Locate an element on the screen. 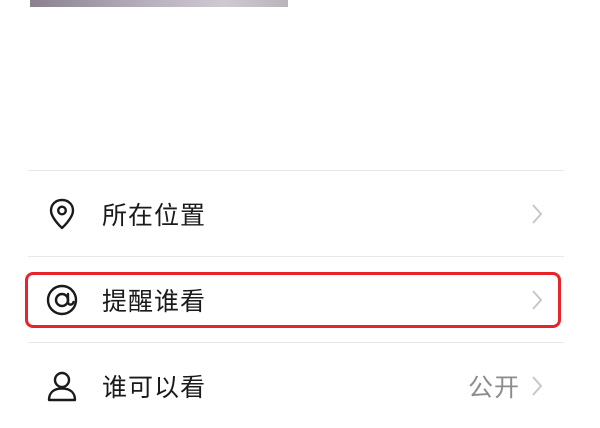 The width and height of the screenshot is (600, 428). location-label: 所在位置 is located at coordinates (154, 215).